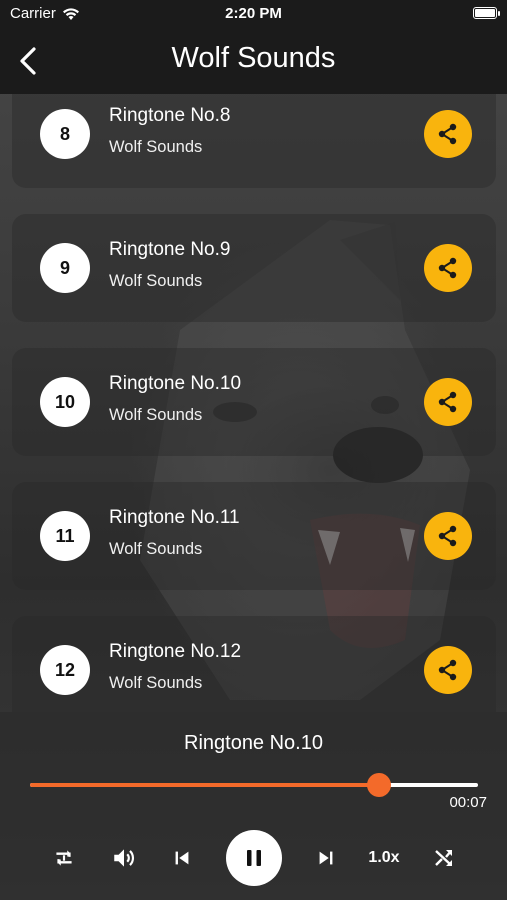 This screenshot has width=507, height=900. What do you see at coordinates (65, 536) in the screenshot?
I see `ringtone-number-badge: 11` at bounding box center [65, 536].